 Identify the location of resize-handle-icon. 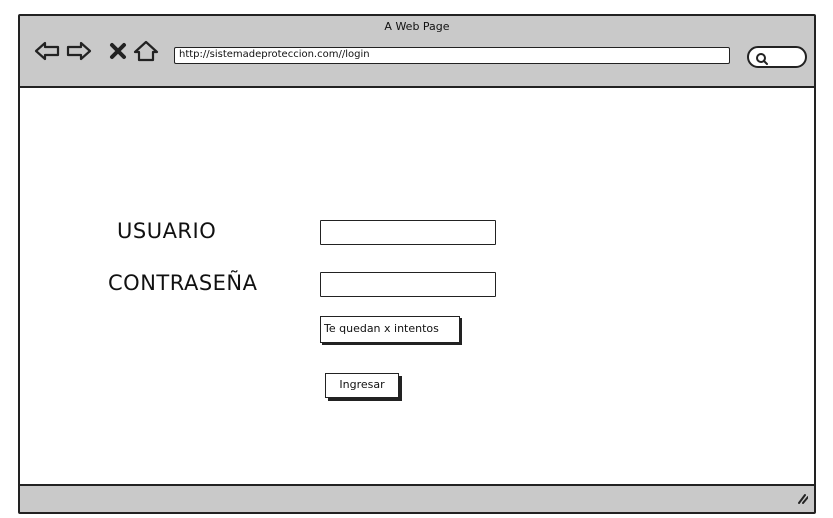
(801, 498).